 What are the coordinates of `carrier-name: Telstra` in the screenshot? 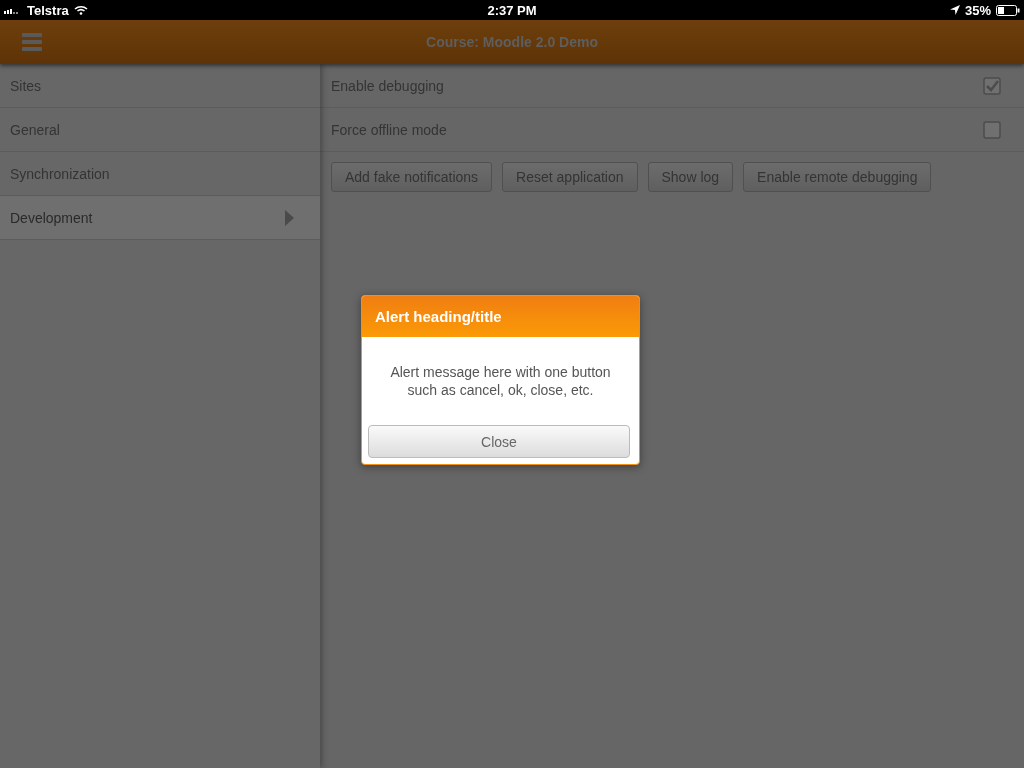 It's located at (48, 10).